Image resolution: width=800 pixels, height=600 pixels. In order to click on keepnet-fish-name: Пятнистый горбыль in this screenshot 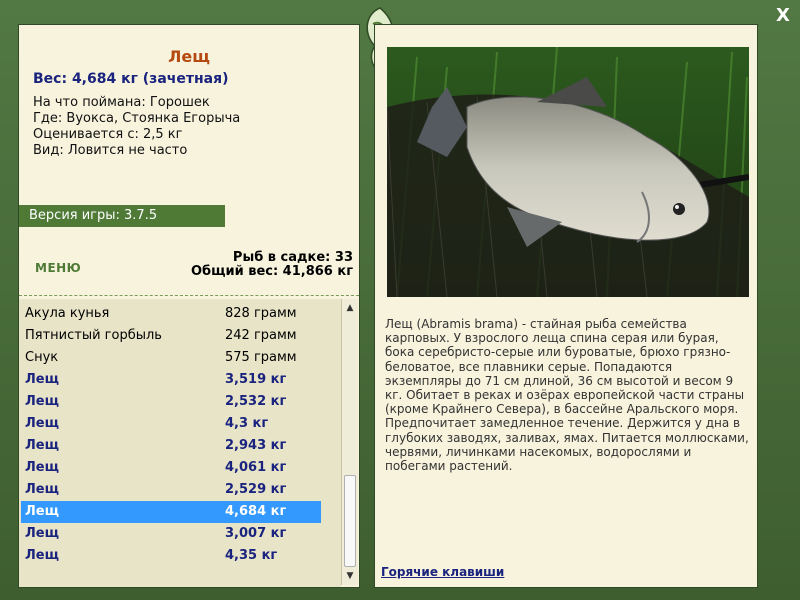, I will do `click(93, 335)`.